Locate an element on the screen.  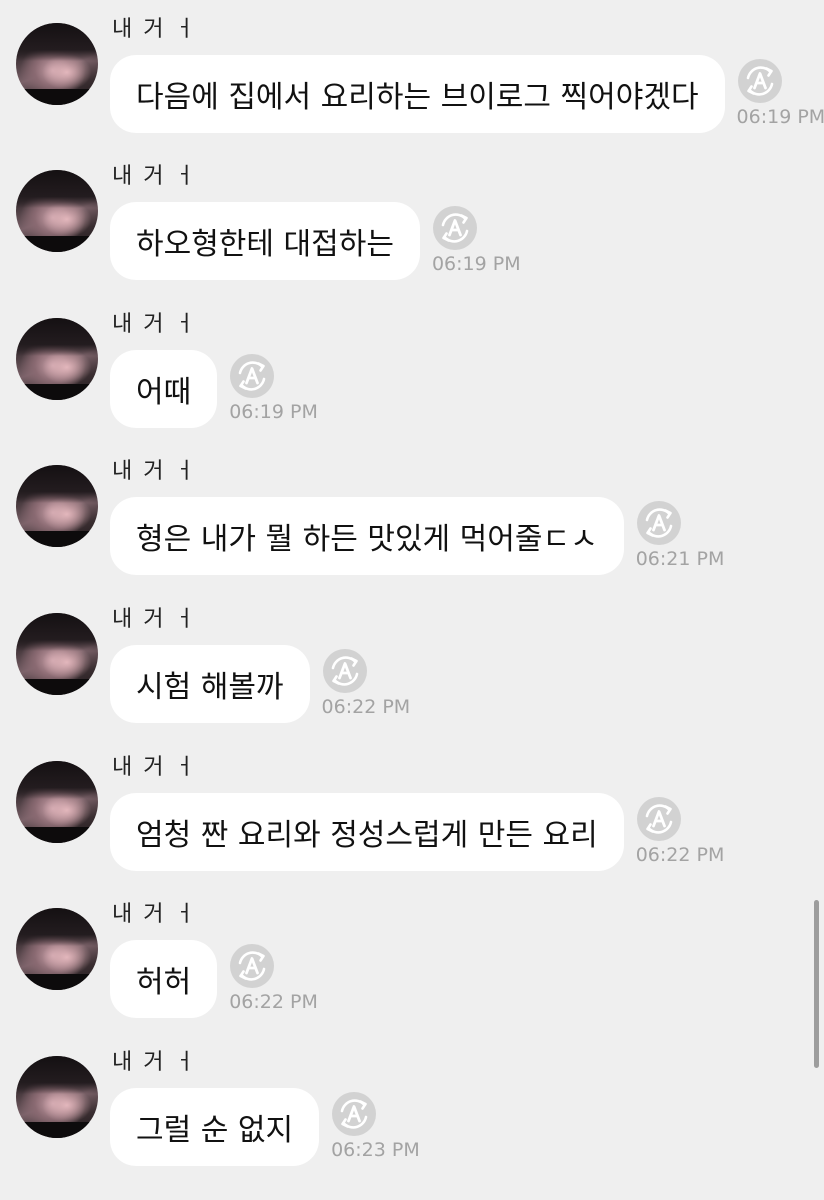
timestamp: 06:23 PM is located at coordinates (375, 1150).